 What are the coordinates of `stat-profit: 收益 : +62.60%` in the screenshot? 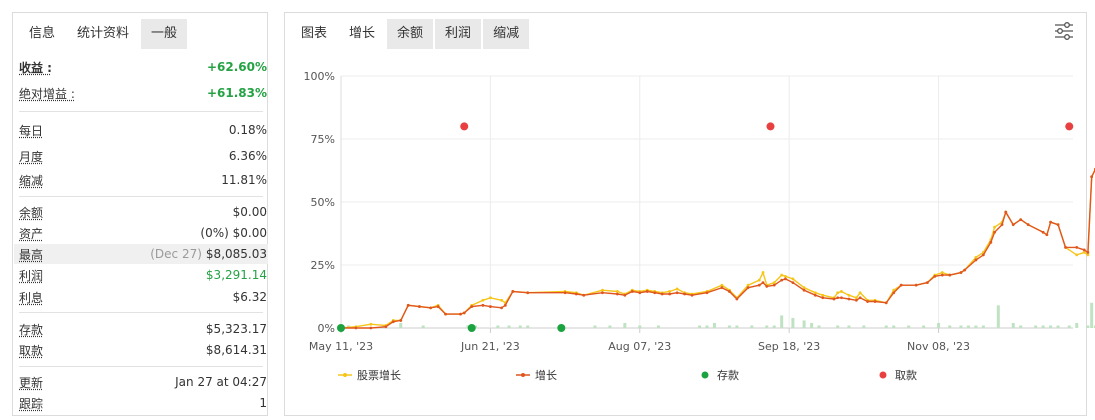 It's located at (143, 67).